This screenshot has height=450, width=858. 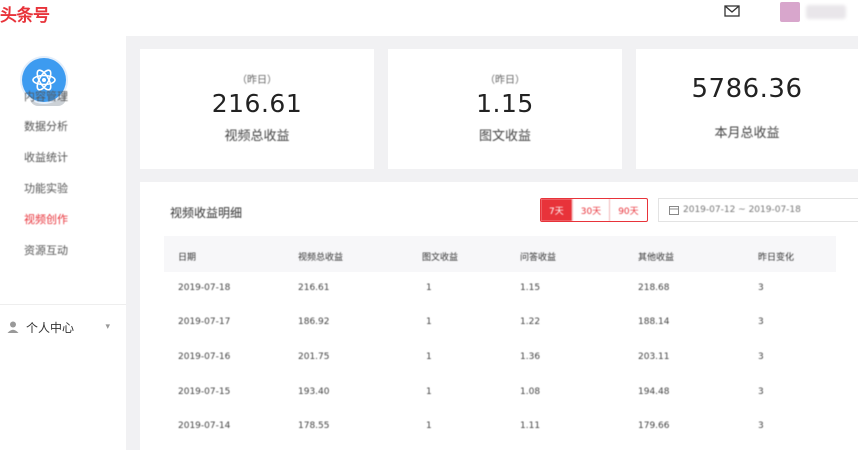 I want to click on sidebar-item-content: 内容管理, so click(x=46, y=96).